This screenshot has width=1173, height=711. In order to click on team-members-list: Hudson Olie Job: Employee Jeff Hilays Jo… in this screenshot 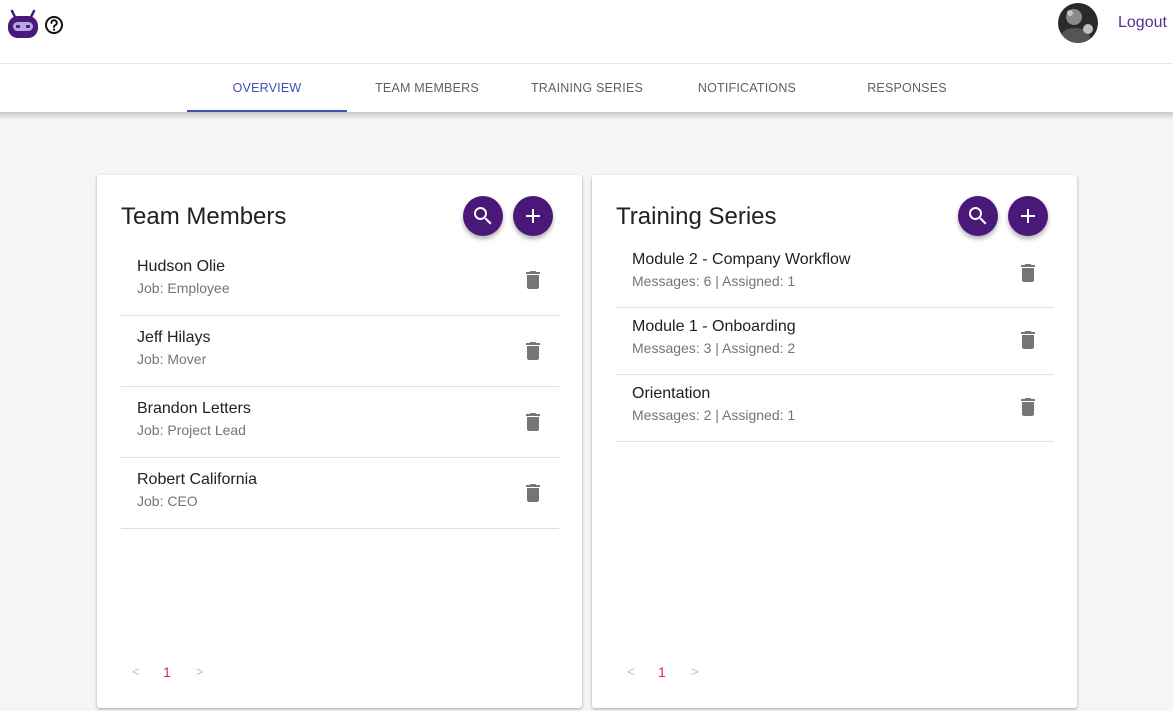, I will do `click(340, 387)`.